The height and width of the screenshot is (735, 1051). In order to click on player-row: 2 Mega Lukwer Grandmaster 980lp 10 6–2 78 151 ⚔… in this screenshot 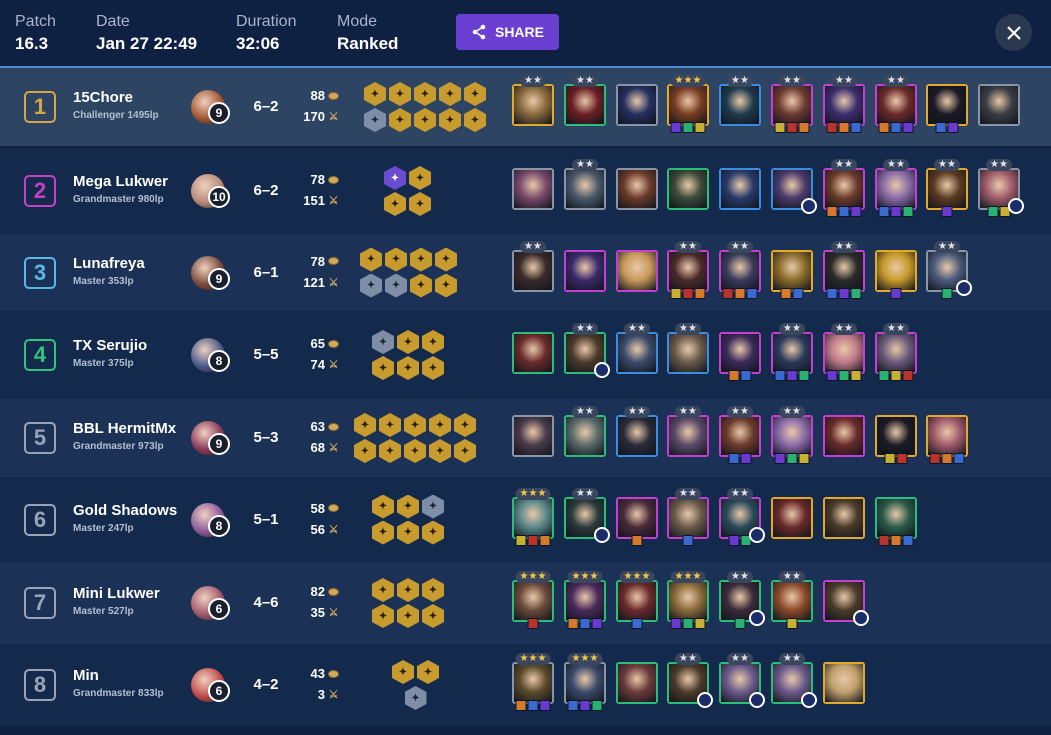, I will do `click(525, 191)`.